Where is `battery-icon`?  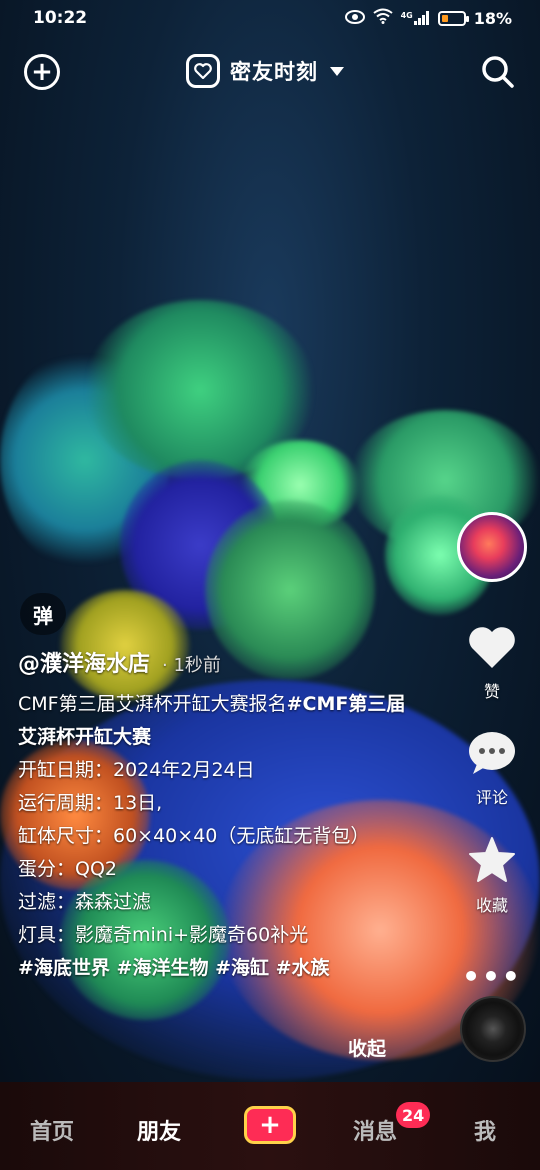 battery-icon is located at coordinates (453, 18).